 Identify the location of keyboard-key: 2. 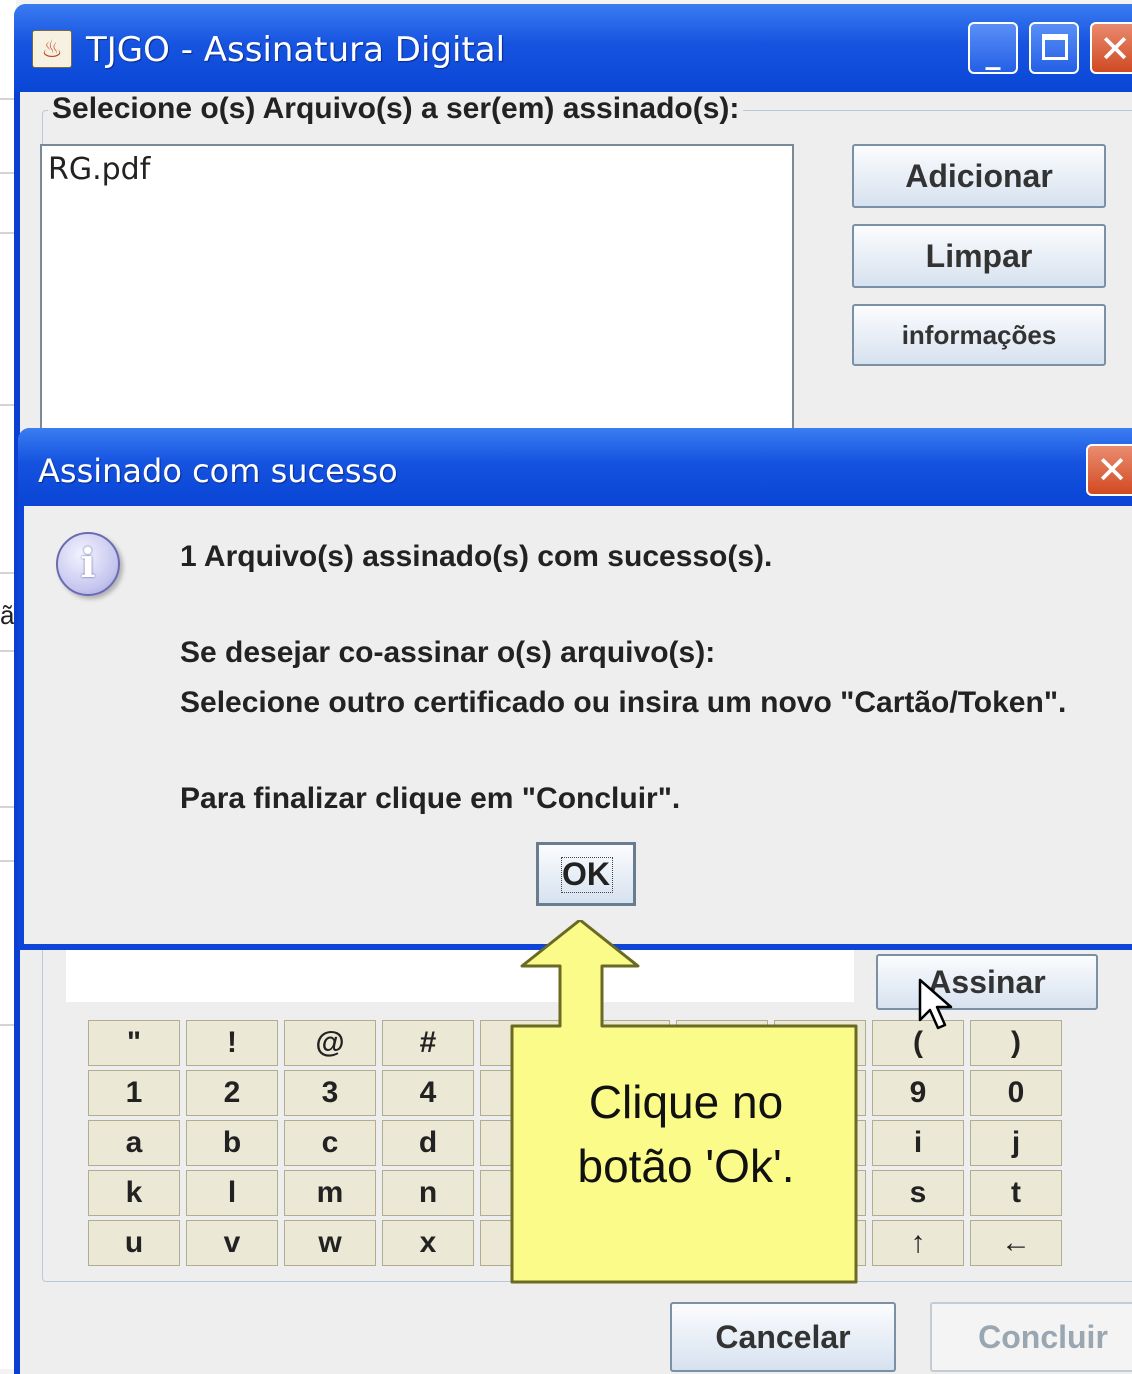
(232, 1093).